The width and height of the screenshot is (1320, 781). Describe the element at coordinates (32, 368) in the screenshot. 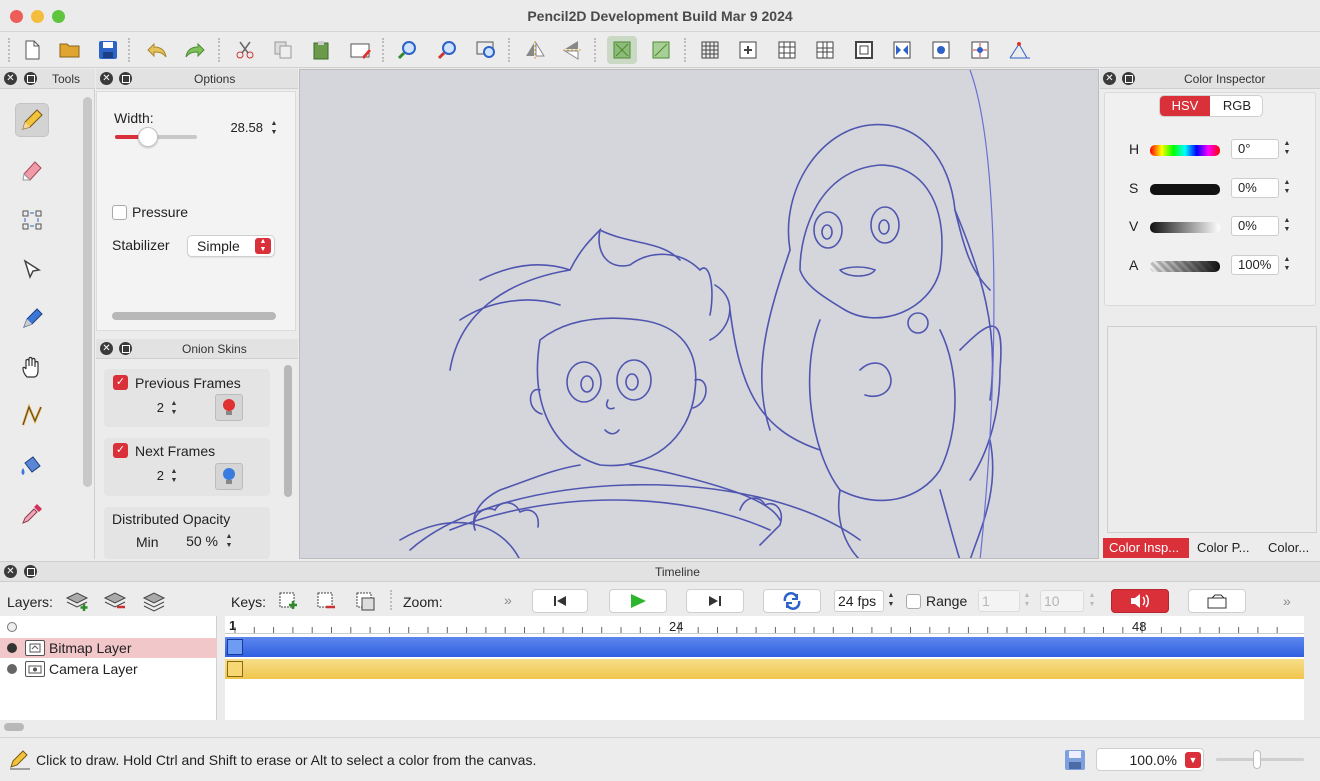

I see `hand-tool-icon` at that location.